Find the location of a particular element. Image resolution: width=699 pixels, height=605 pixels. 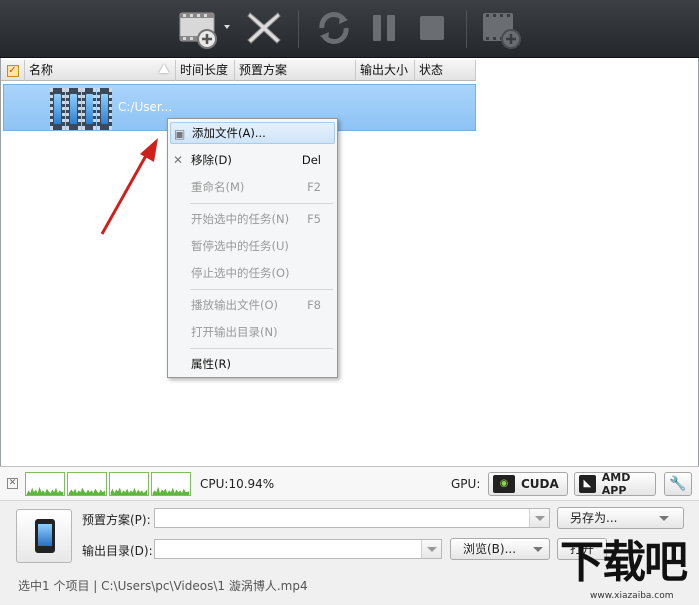

column-output-size-label: 输出大小 is located at coordinates (384, 70).